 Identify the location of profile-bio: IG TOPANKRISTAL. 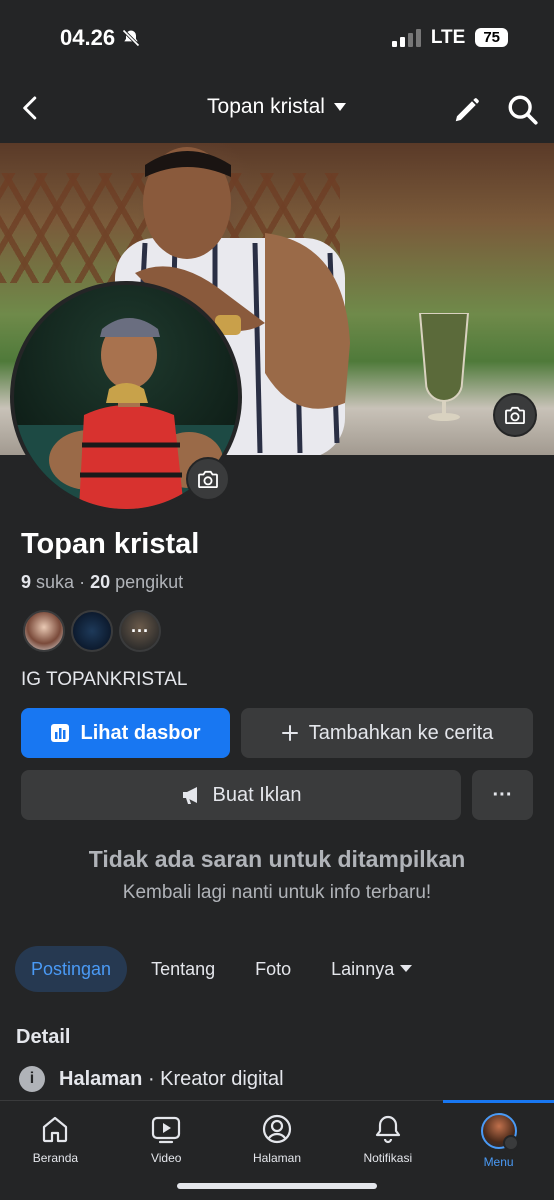
(104, 679).